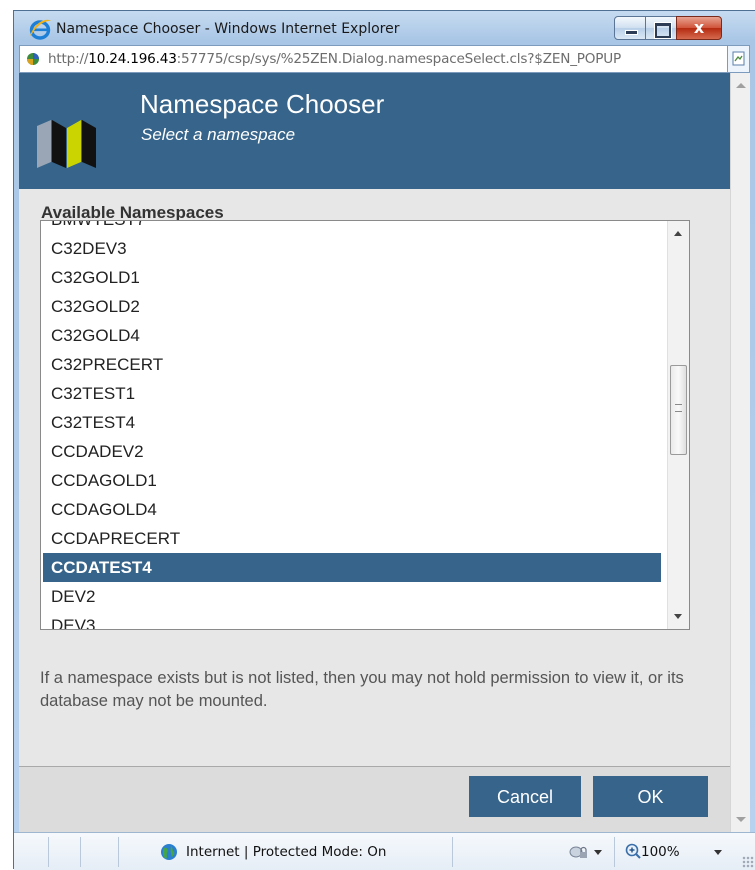 This screenshot has width=755, height=870. What do you see at coordinates (633, 851) in the screenshot?
I see `zoom-icon` at bounding box center [633, 851].